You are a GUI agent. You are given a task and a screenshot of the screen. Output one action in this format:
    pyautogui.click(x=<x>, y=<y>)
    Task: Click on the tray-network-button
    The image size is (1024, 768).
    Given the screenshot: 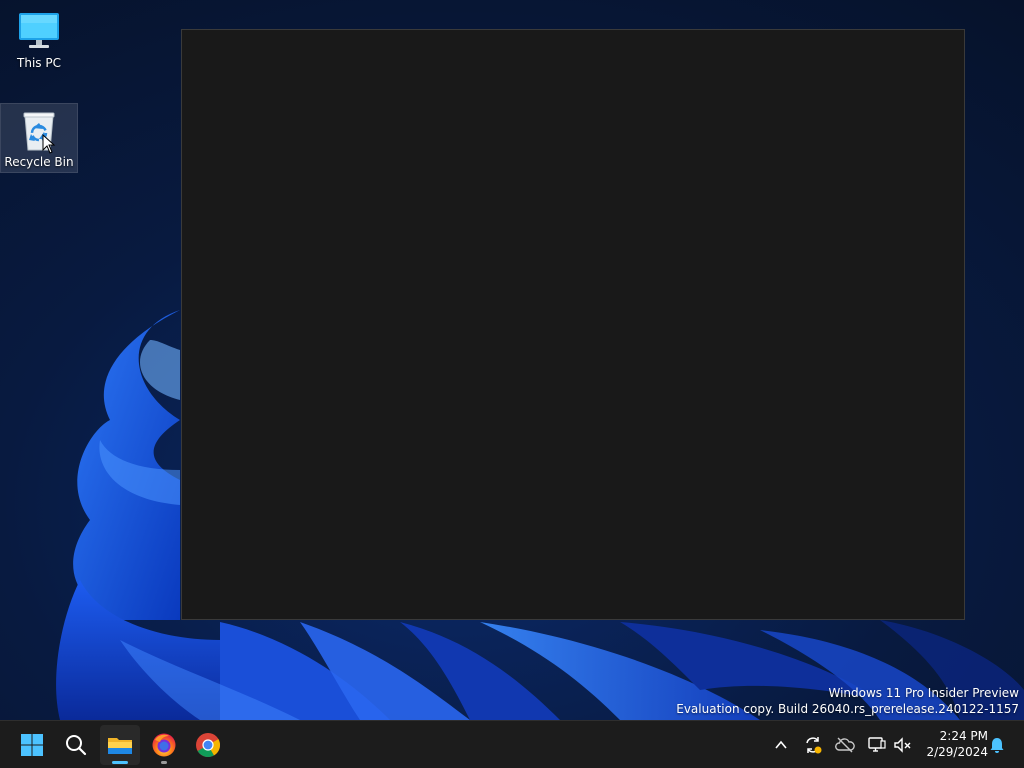 What is the action you would take?
    pyautogui.click(x=877, y=745)
    